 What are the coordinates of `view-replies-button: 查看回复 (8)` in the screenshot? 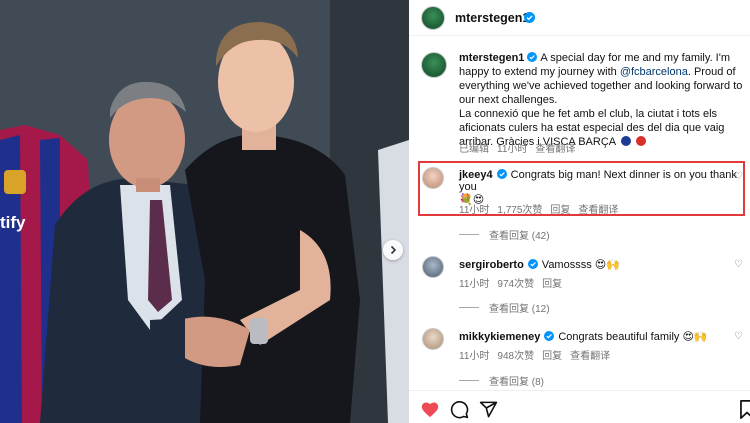 It's located at (501, 380).